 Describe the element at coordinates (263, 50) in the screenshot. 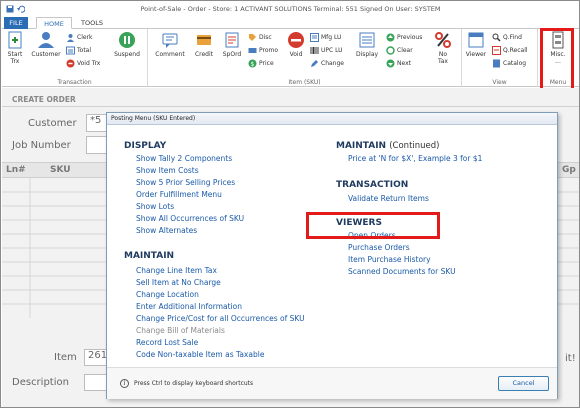

I see `promo-button: Promo` at that location.